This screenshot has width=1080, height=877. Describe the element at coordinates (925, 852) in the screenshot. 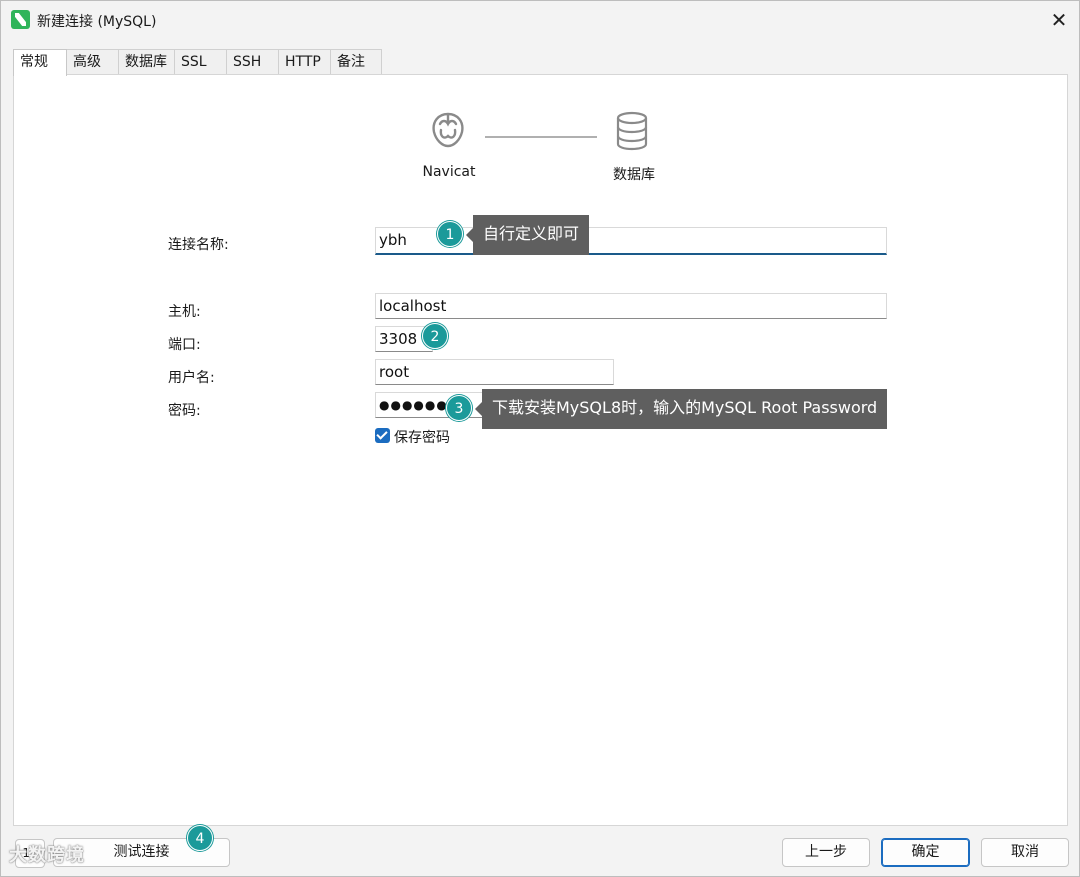

I see `ok-button: 确定` at that location.